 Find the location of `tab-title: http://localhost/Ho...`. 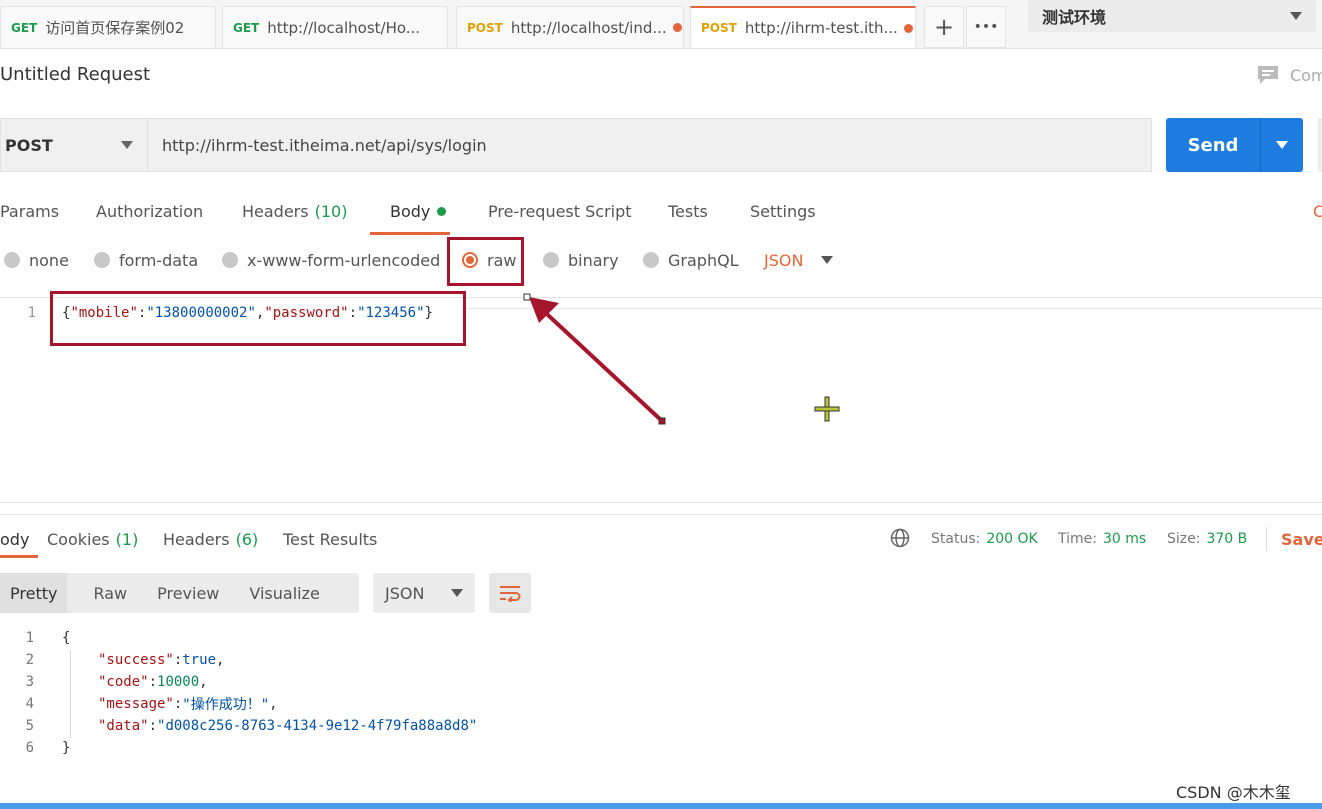

tab-title: http://localhost/Ho... is located at coordinates (344, 27).